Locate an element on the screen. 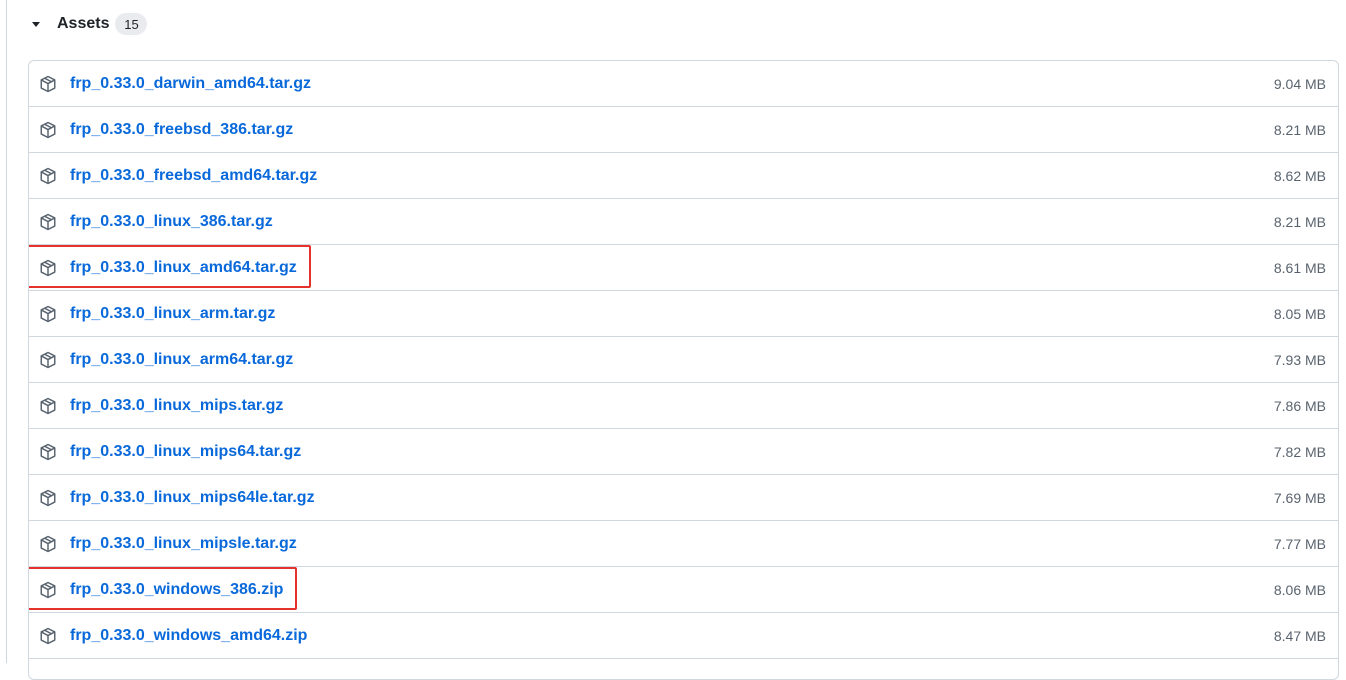 The width and height of the screenshot is (1346, 680). asset-size: 8.47 MB is located at coordinates (1299, 635).